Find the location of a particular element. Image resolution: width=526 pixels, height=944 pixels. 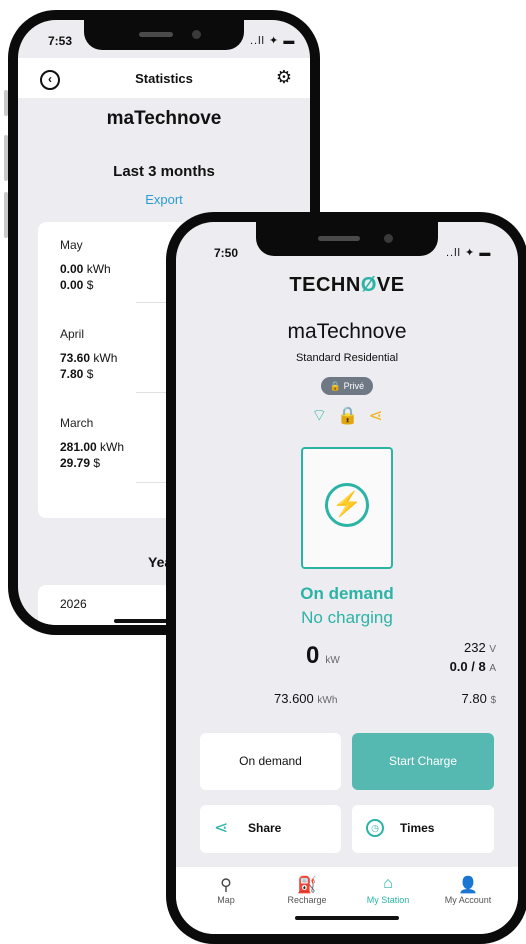

month-cost: 0.00 $ is located at coordinates (77, 285).